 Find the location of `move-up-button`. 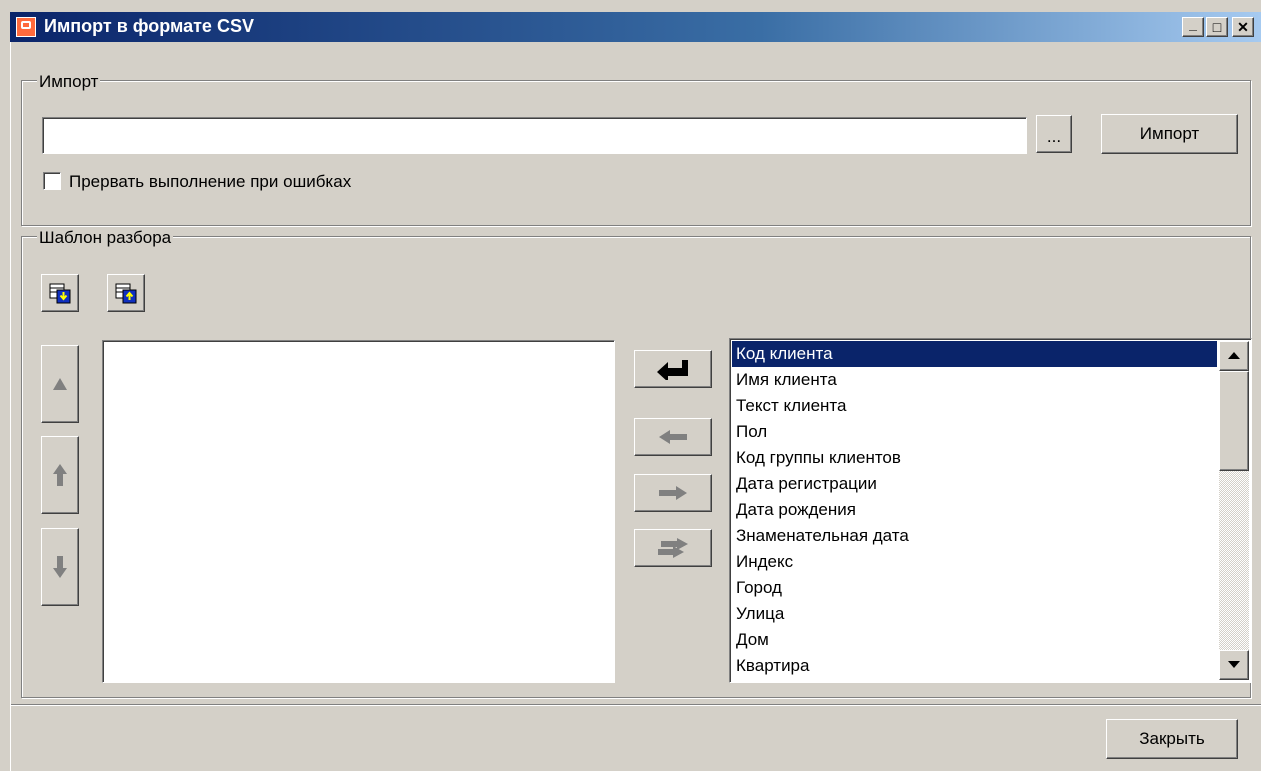

move-up-button is located at coordinates (60, 384).